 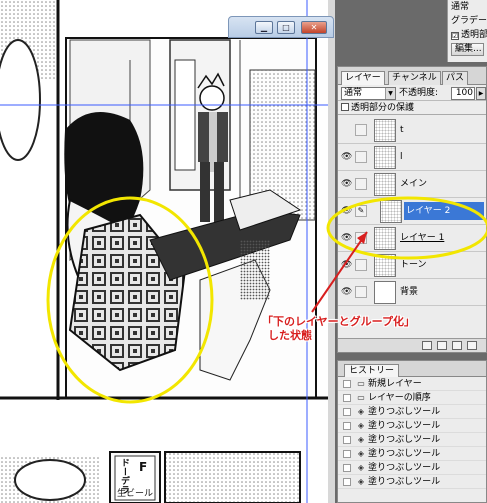 I want to click on layer-row-main: 👁 メイン, so click(x=412, y=184).